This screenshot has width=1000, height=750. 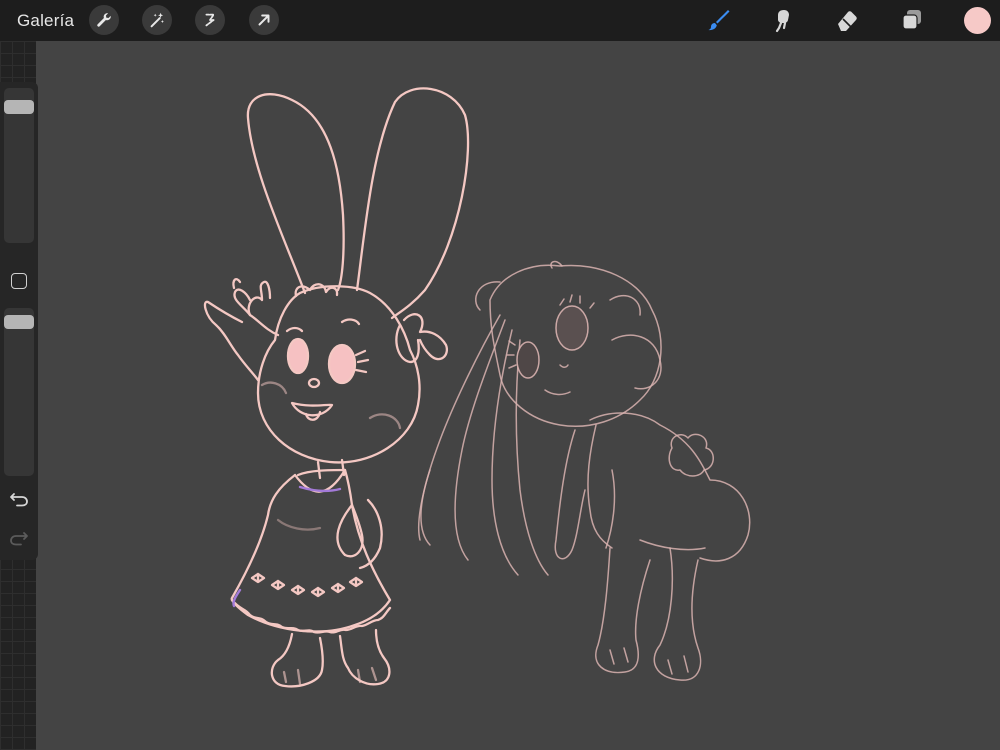 What do you see at coordinates (783, 20) in the screenshot?
I see `smudge-icon` at bounding box center [783, 20].